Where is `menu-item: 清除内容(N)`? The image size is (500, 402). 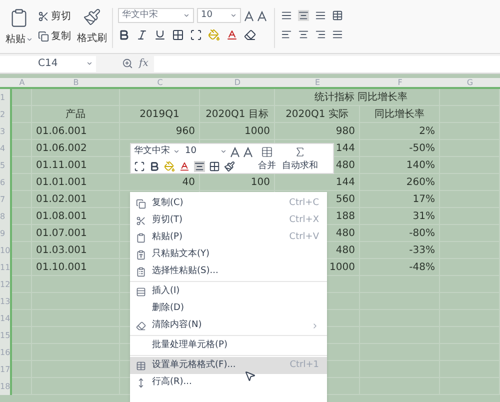
menu-item: 清除内容(N) is located at coordinates (228, 325).